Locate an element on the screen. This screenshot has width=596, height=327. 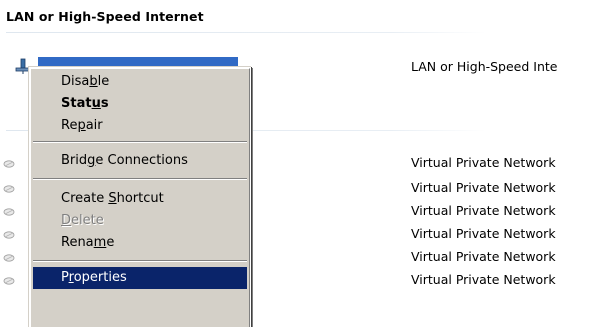
menu-item-rename: Rename is located at coordinates (140, 243).